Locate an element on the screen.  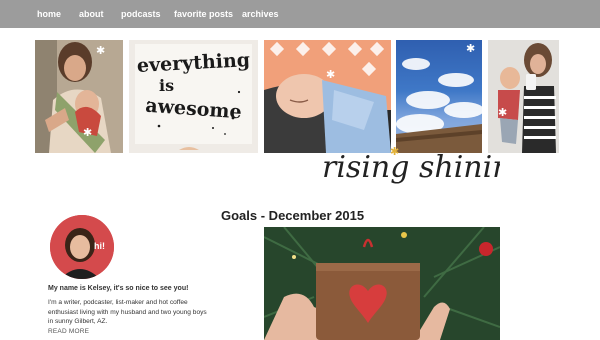
nav-item-home: home is located at coordinates (49, 14).